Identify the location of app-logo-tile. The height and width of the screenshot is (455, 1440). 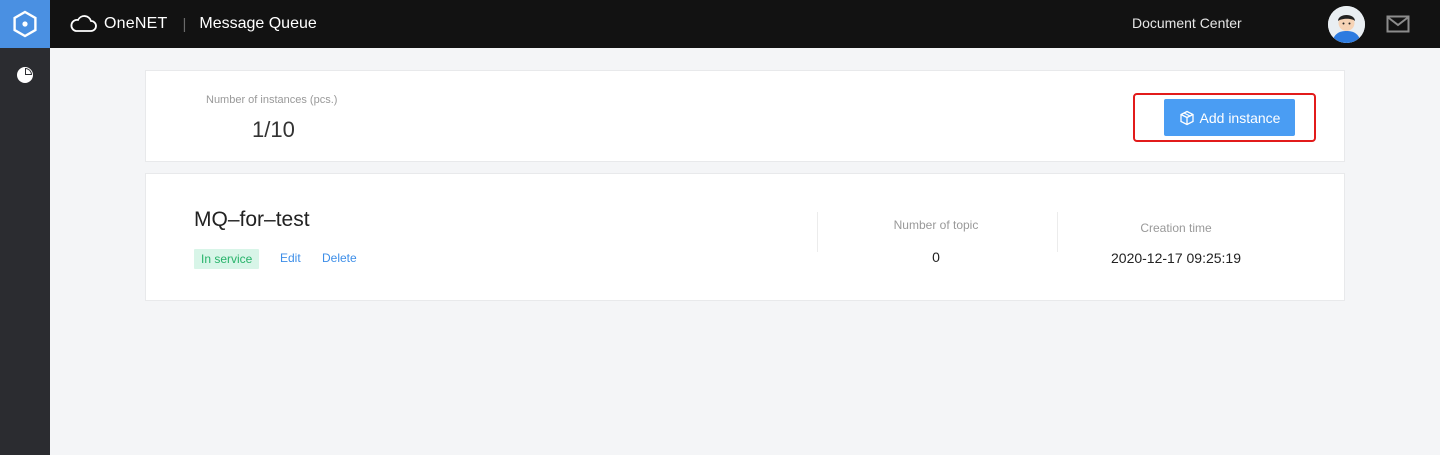
(25, 24).